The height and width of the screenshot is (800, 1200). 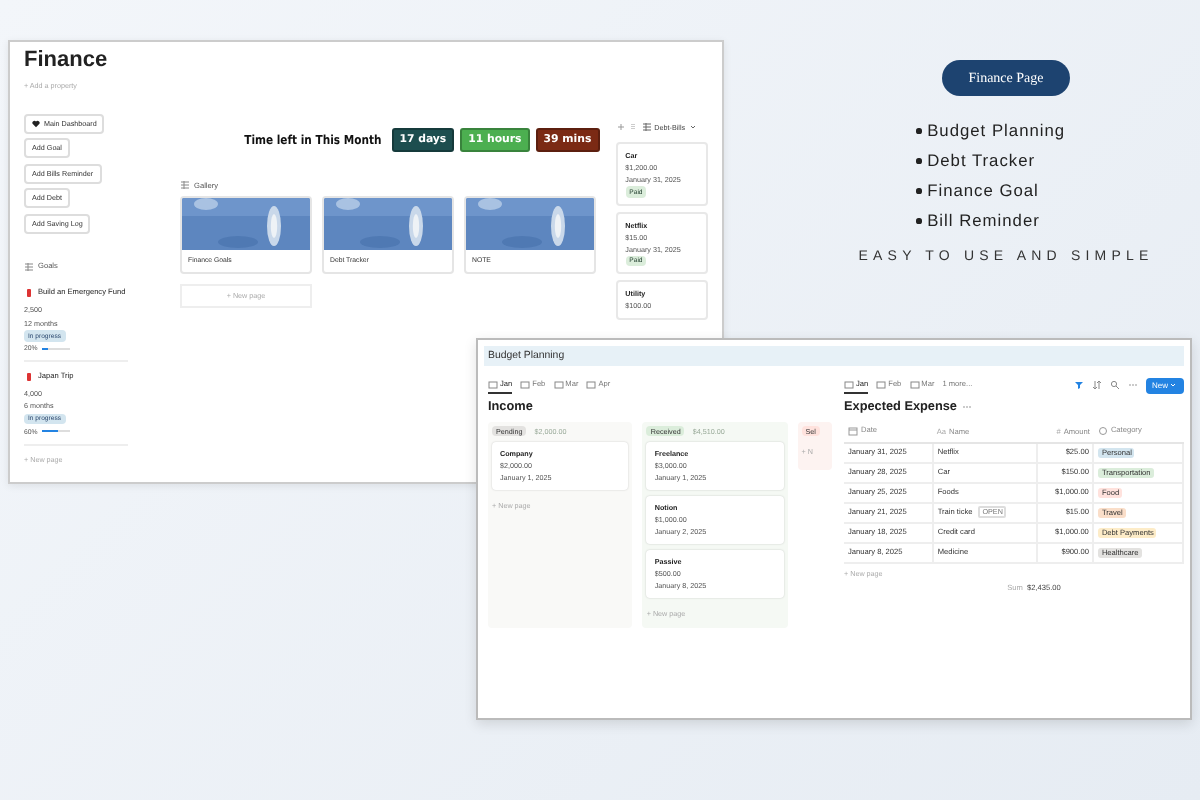 What do you see at coordinates (36, 124) in the screenshot?
I see `heart-icon` at bounding box center [36, 124].